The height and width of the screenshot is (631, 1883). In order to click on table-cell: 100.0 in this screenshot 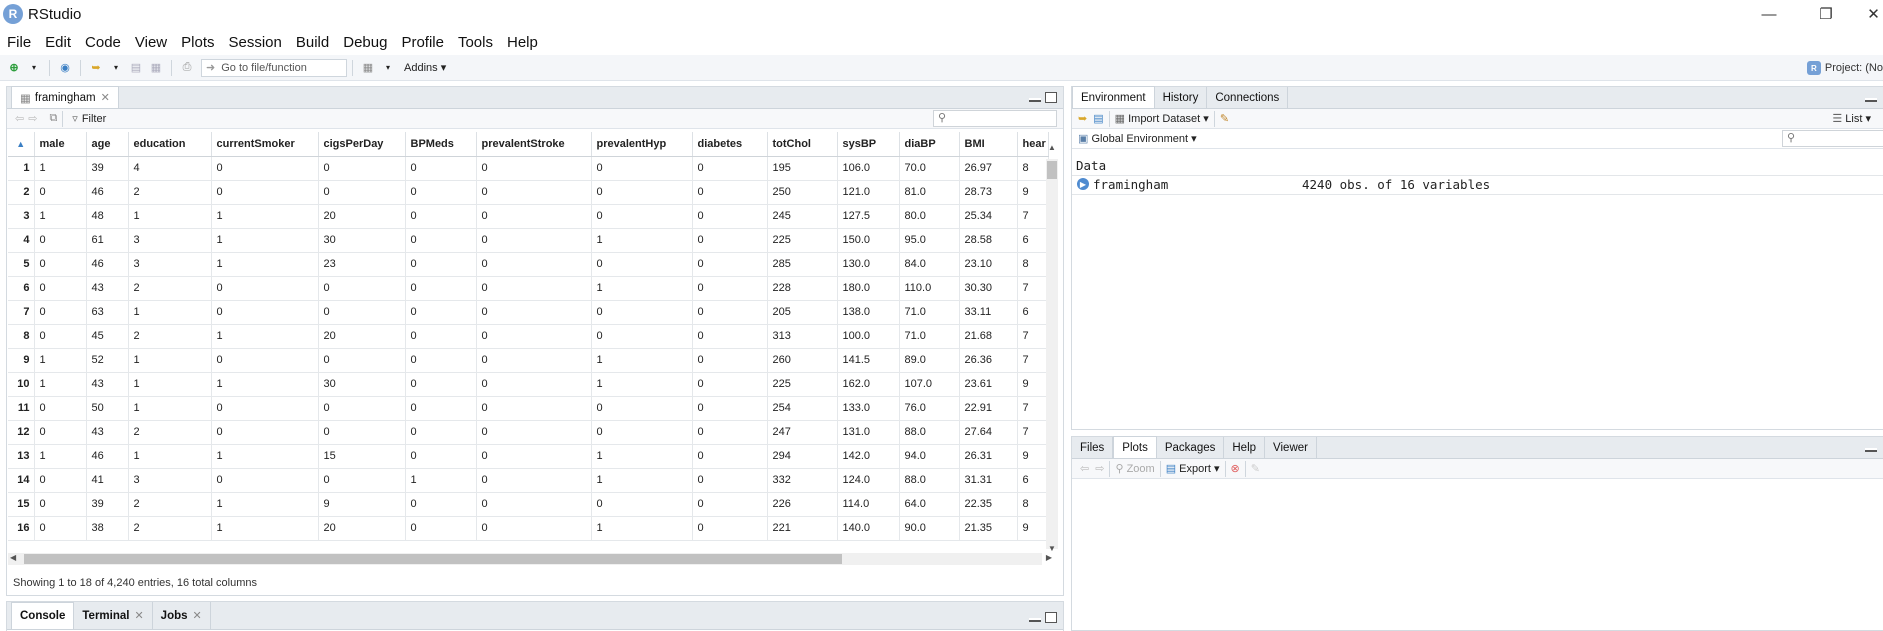, I will do `click(868, 336)`.